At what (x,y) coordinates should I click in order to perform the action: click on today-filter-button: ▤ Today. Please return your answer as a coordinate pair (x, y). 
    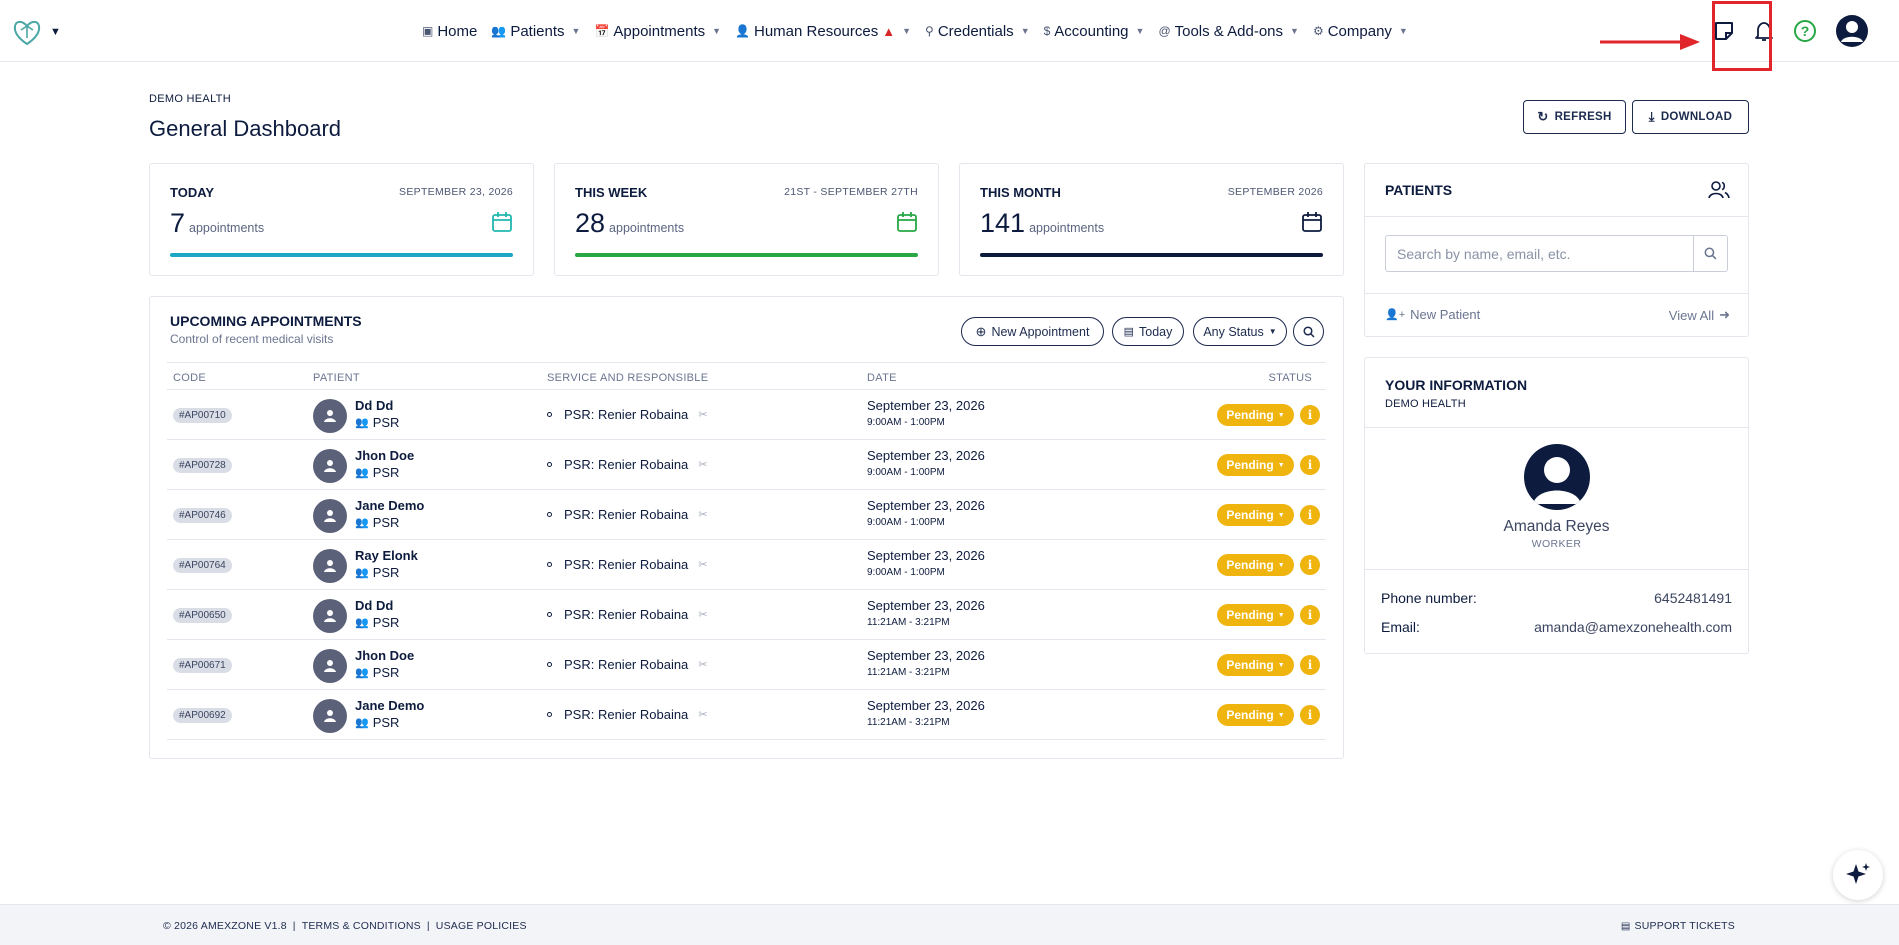
    Looking at the image, I should click on (1148, 331).